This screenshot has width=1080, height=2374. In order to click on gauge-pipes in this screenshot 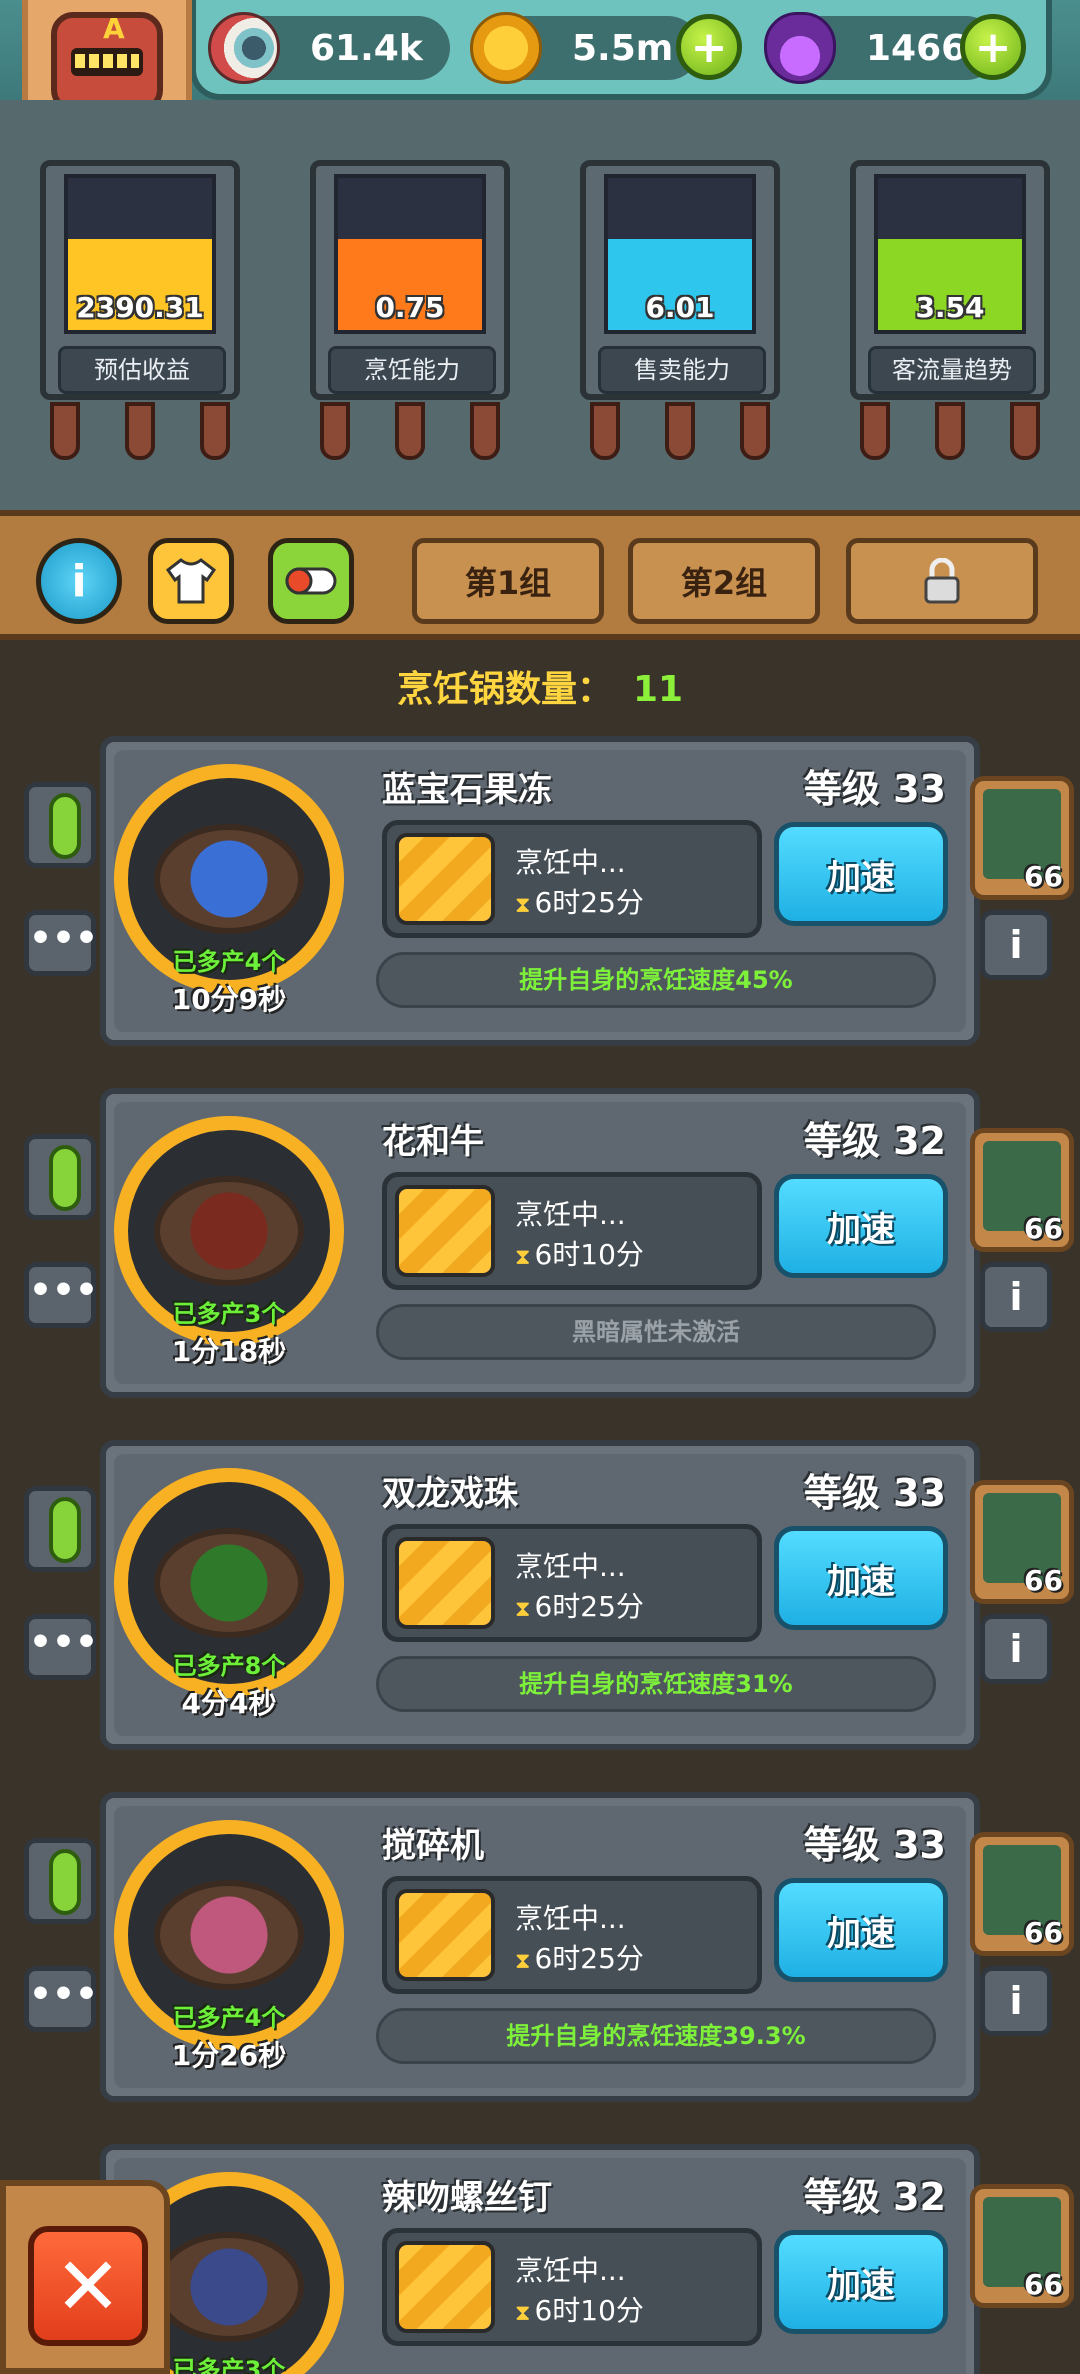, I will do `click(140, 432)`.